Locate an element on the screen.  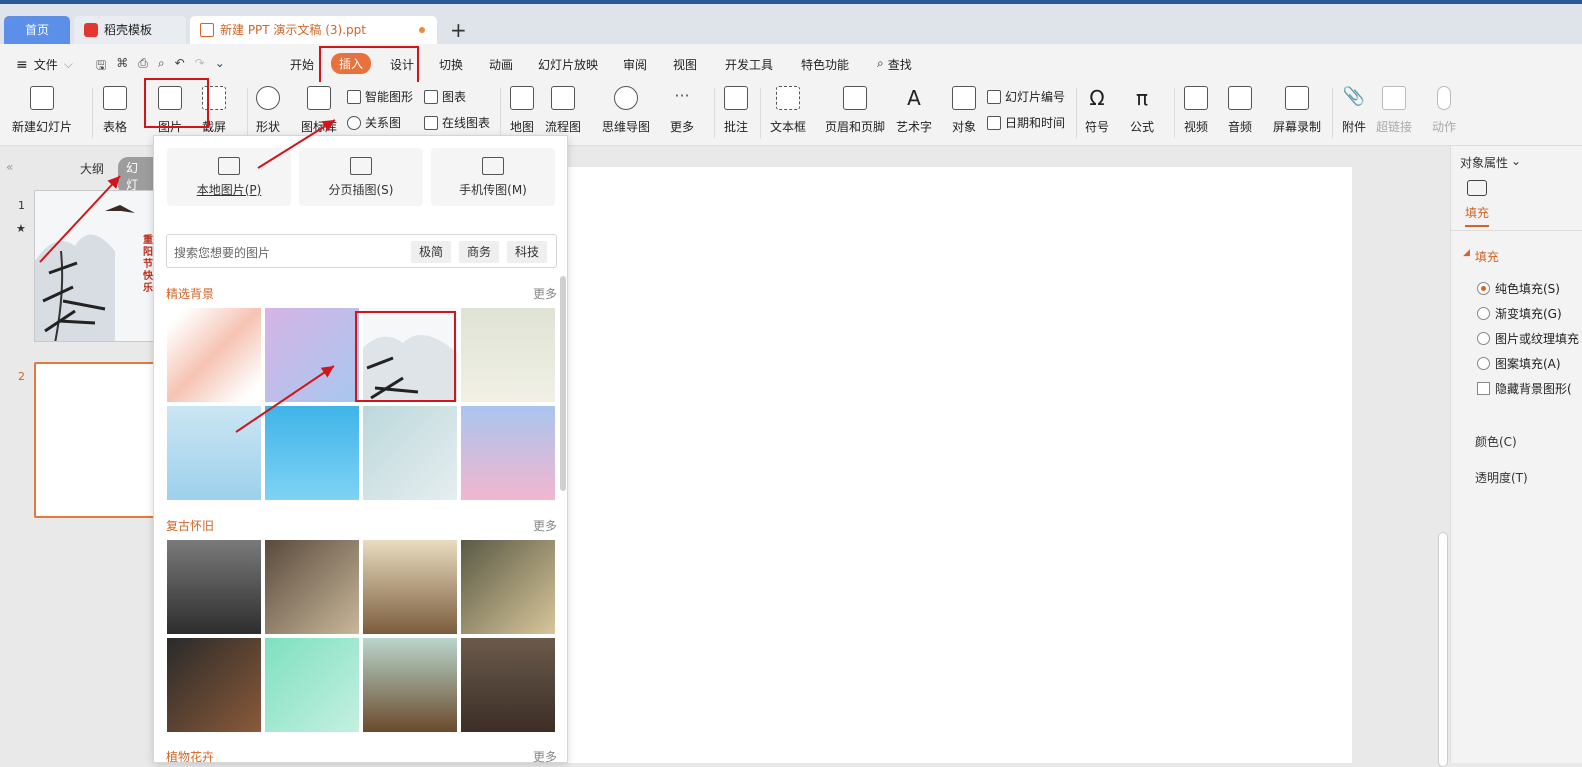
annotation-arrows is located at coordinates (187, 276).